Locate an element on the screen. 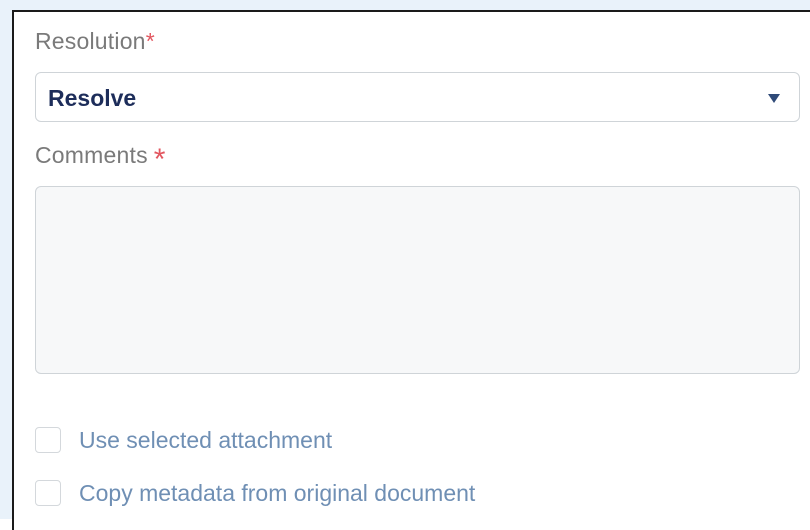 This screenshot has width=810, height=530. resolution-label-text: Resolution is located at coordinates (90, 41).